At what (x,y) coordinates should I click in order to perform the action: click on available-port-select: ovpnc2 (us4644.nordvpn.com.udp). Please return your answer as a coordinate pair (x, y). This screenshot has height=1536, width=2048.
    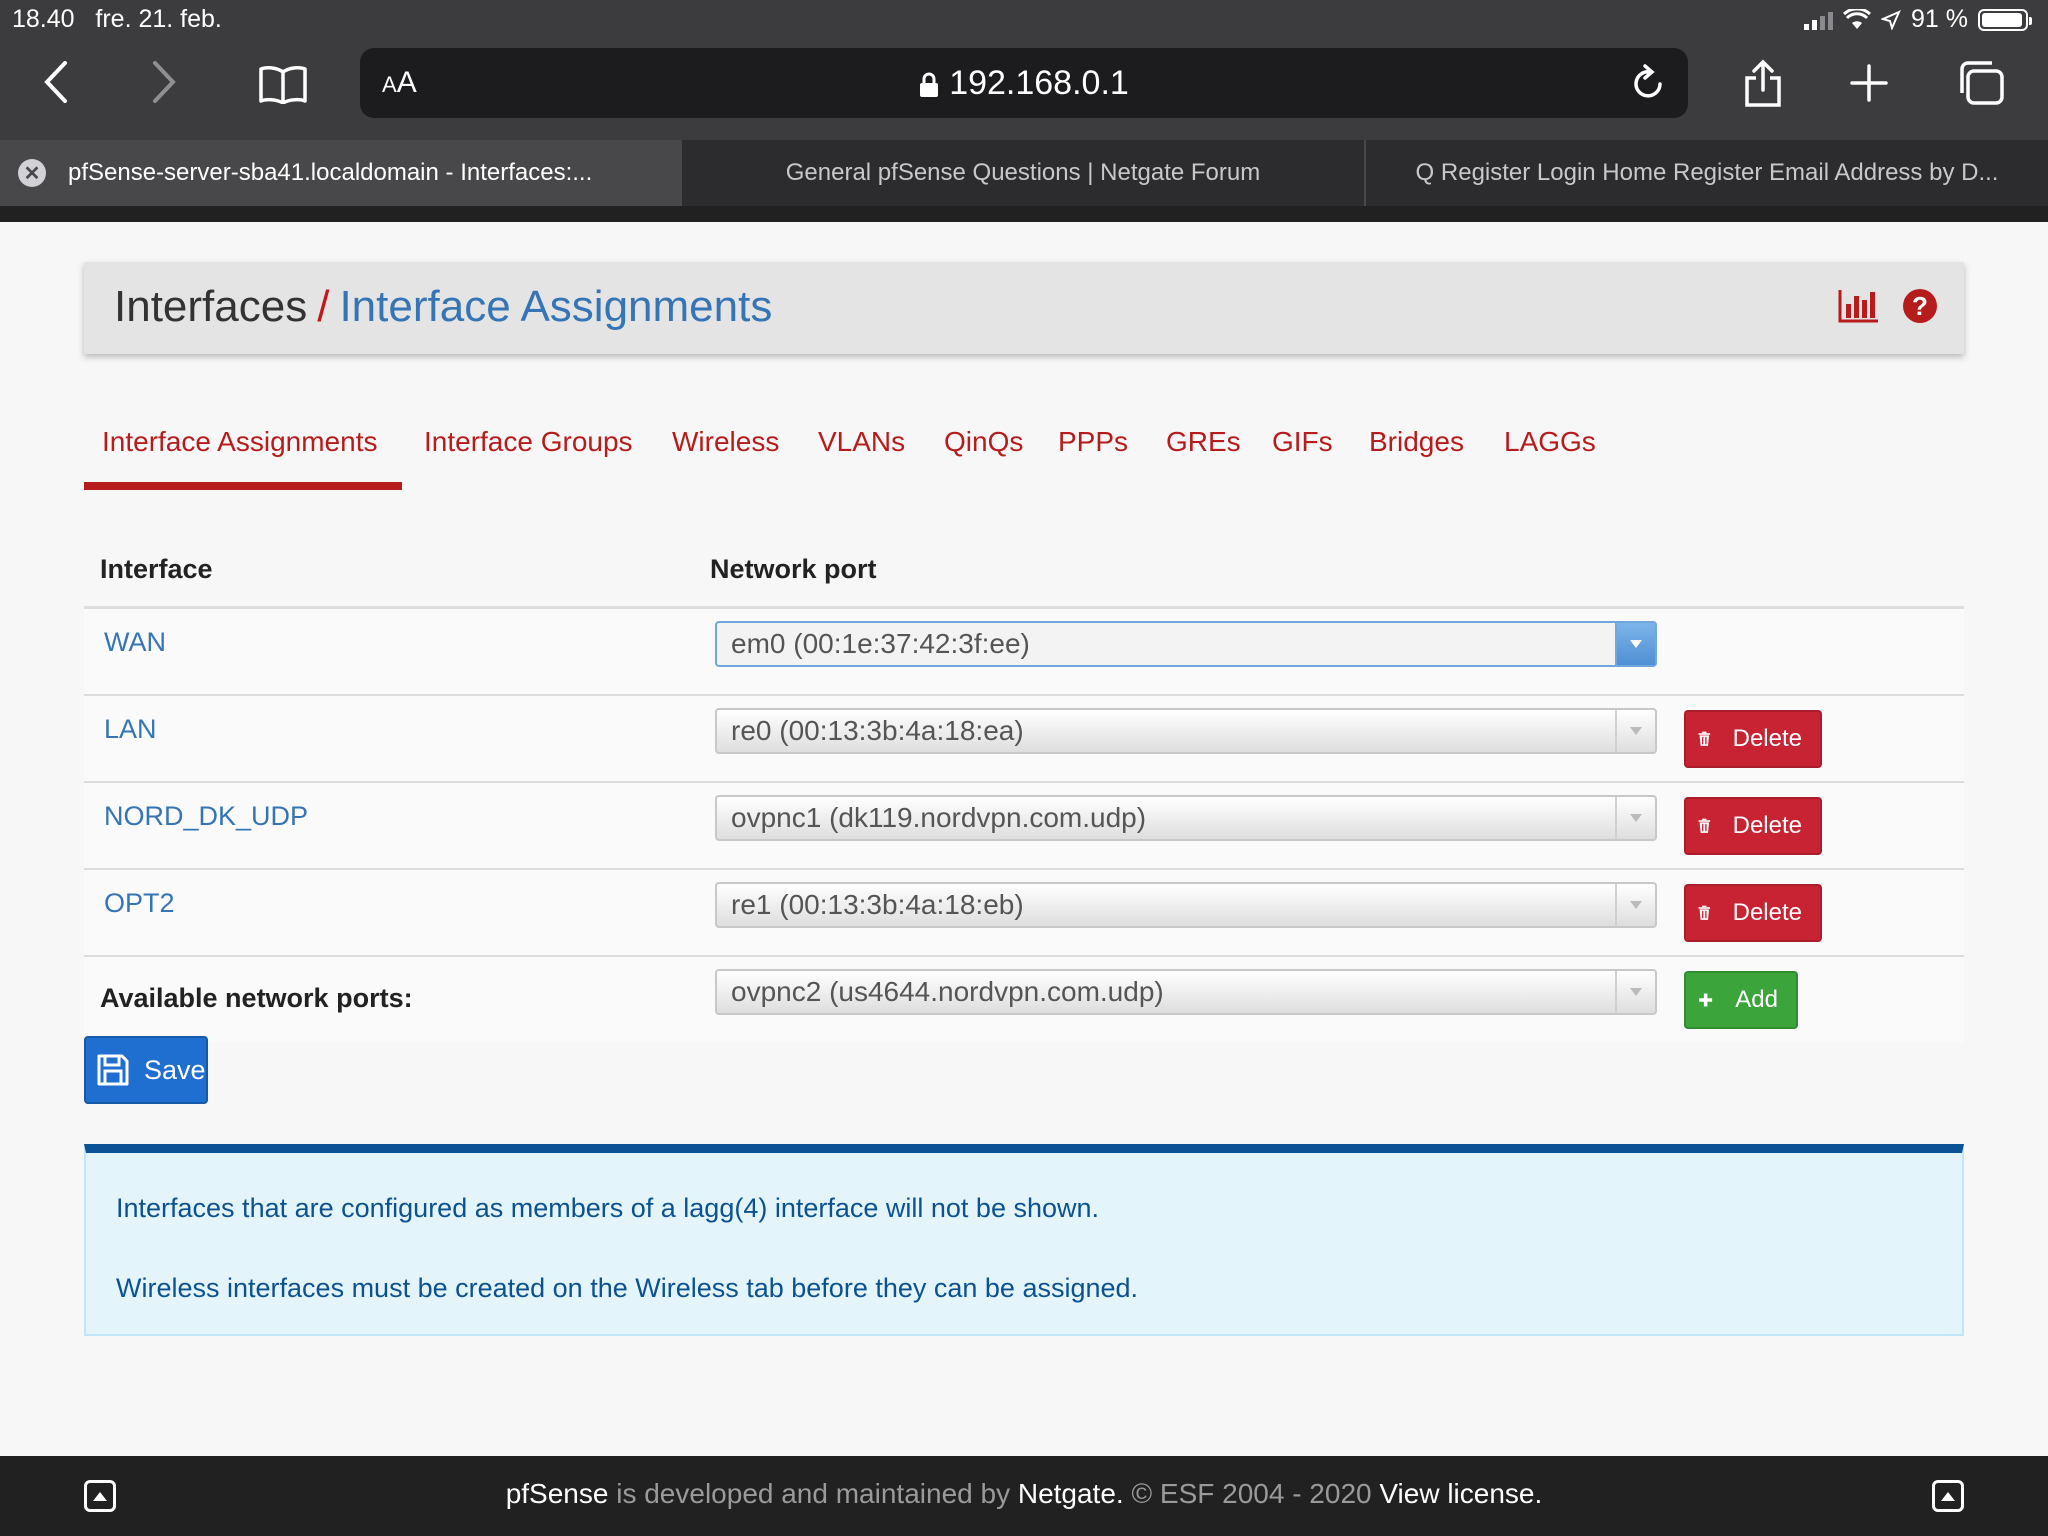
    Looking at the image, I should click on (1186, 992).